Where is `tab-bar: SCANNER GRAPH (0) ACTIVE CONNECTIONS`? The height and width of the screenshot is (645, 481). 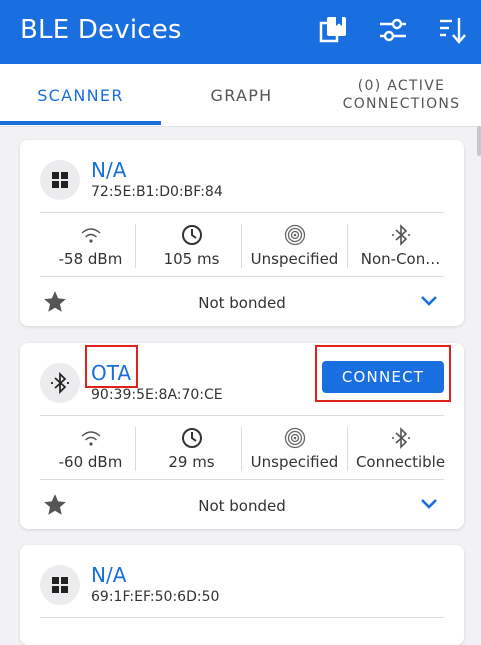
tab-bar: SCANNER GRAPH (0) ACTIVE CONNECTIONS is located at coordinates (240, 95).